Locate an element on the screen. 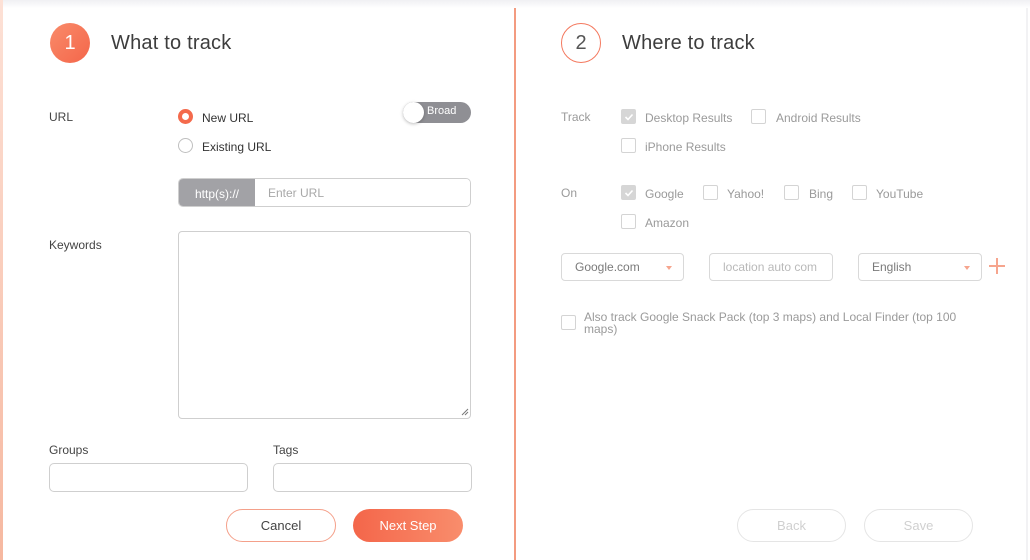 The image size is (1030, 560). keywords-label: Keywords is located at coordinates (75, 245).